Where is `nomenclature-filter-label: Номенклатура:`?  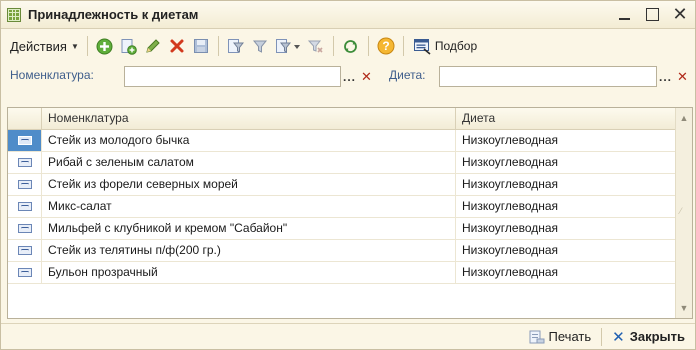 nomenclature-filter-label: Номенклатура: is located at coordinates (52, 75).